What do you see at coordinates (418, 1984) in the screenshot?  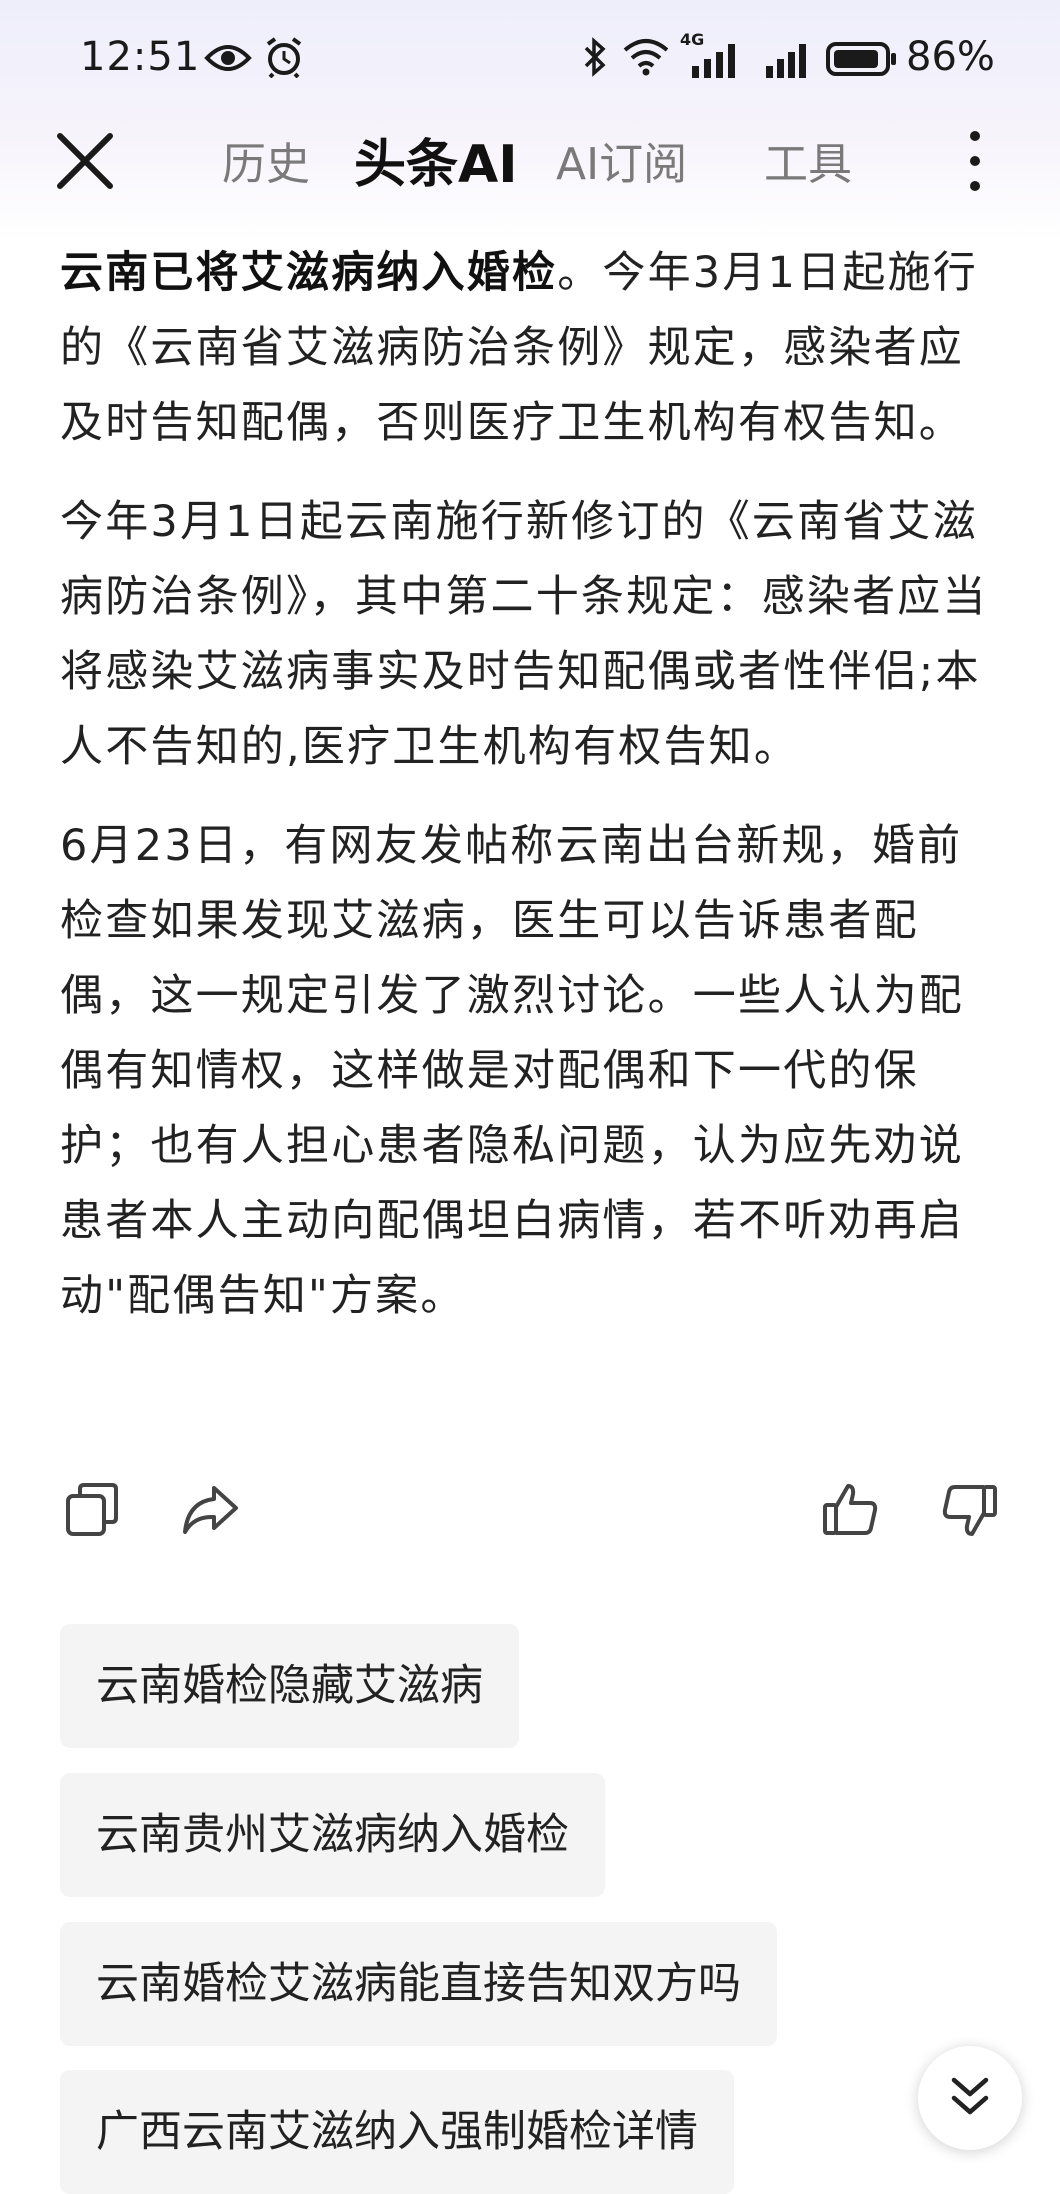 I see `suggestion-chip-3: 云南婚检艾滋病能直接告知双方吗` at bounding box center [418, 1984].